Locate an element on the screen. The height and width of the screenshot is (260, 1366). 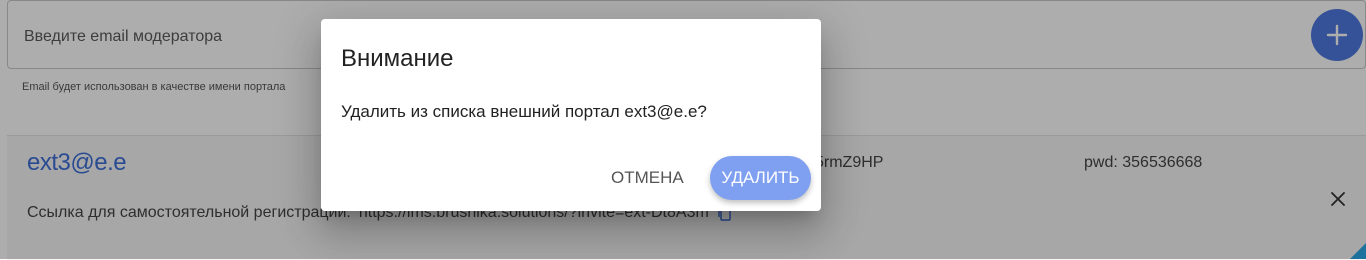
delete-button: УДАЛИТЬ is located at coordinates (760, 178).